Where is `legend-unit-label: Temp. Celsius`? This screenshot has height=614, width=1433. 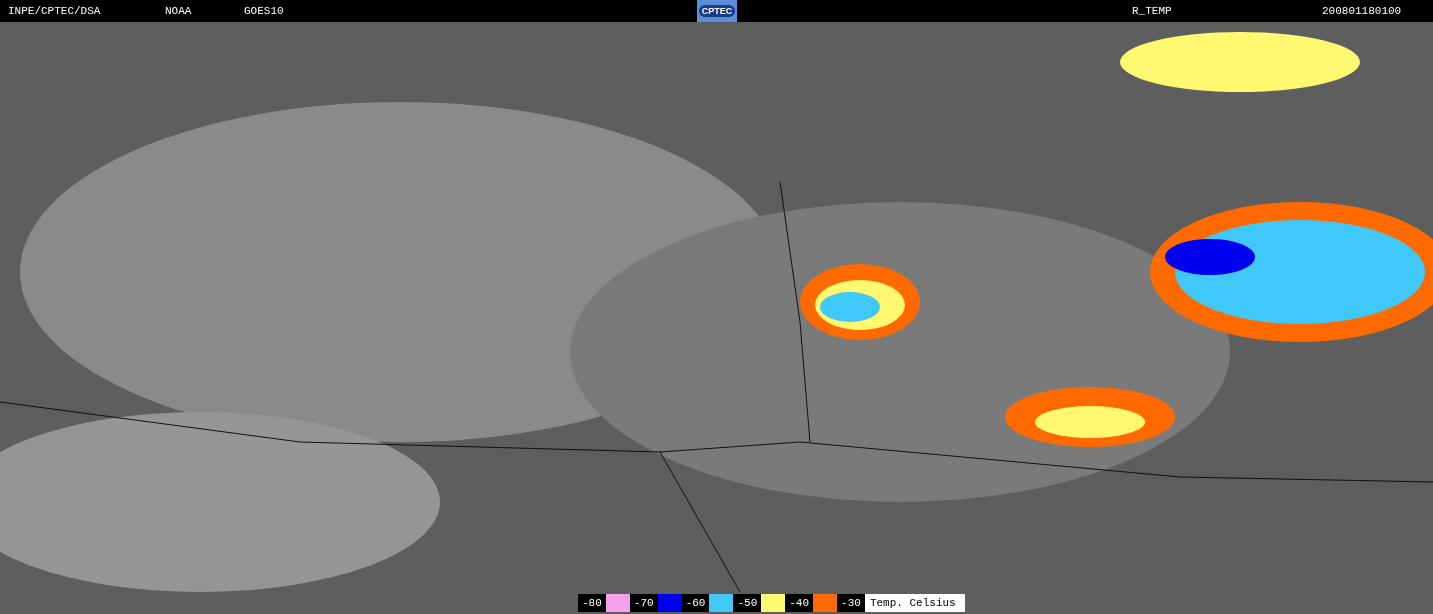 legend-unit-label: Temp. Celsius is located at coordinates (914, 603).